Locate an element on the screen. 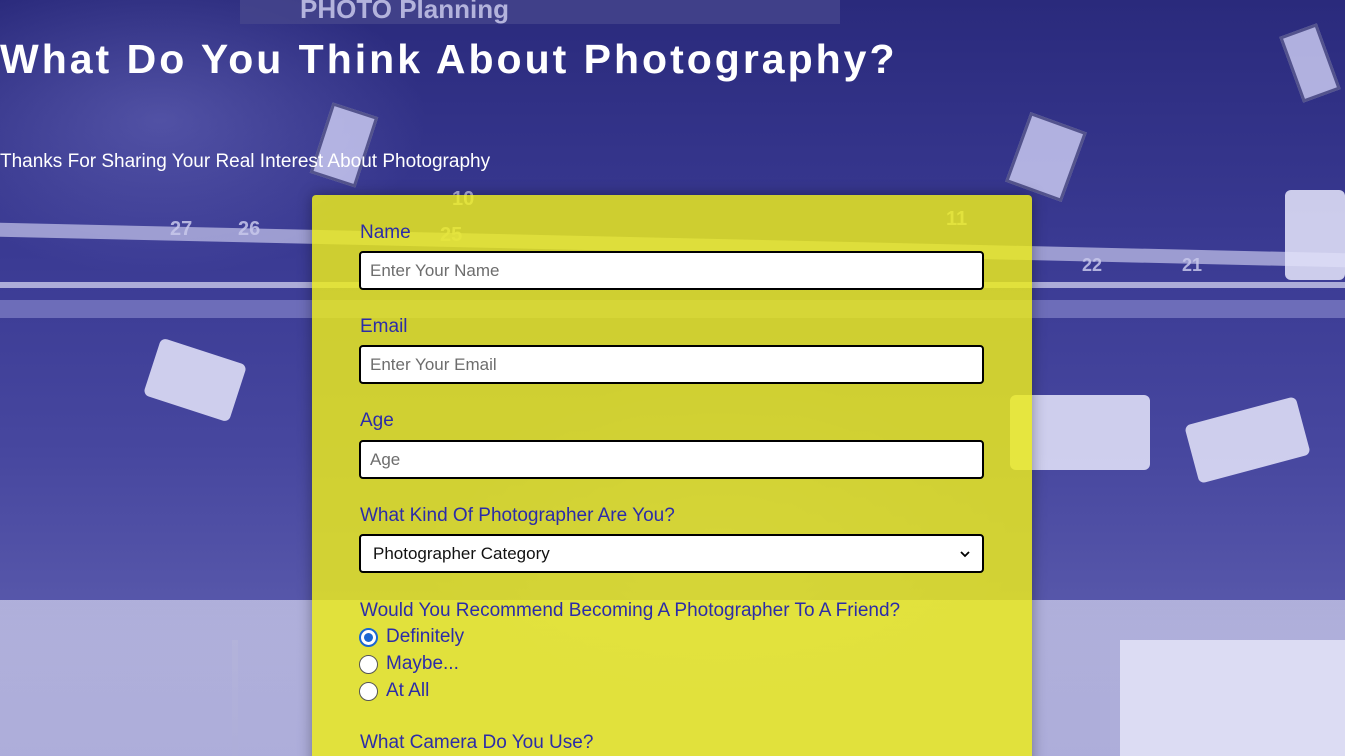 This screenshot has height=756, width=1345. category-selected-value: Photographer Category is located at coordinates (461, 553).